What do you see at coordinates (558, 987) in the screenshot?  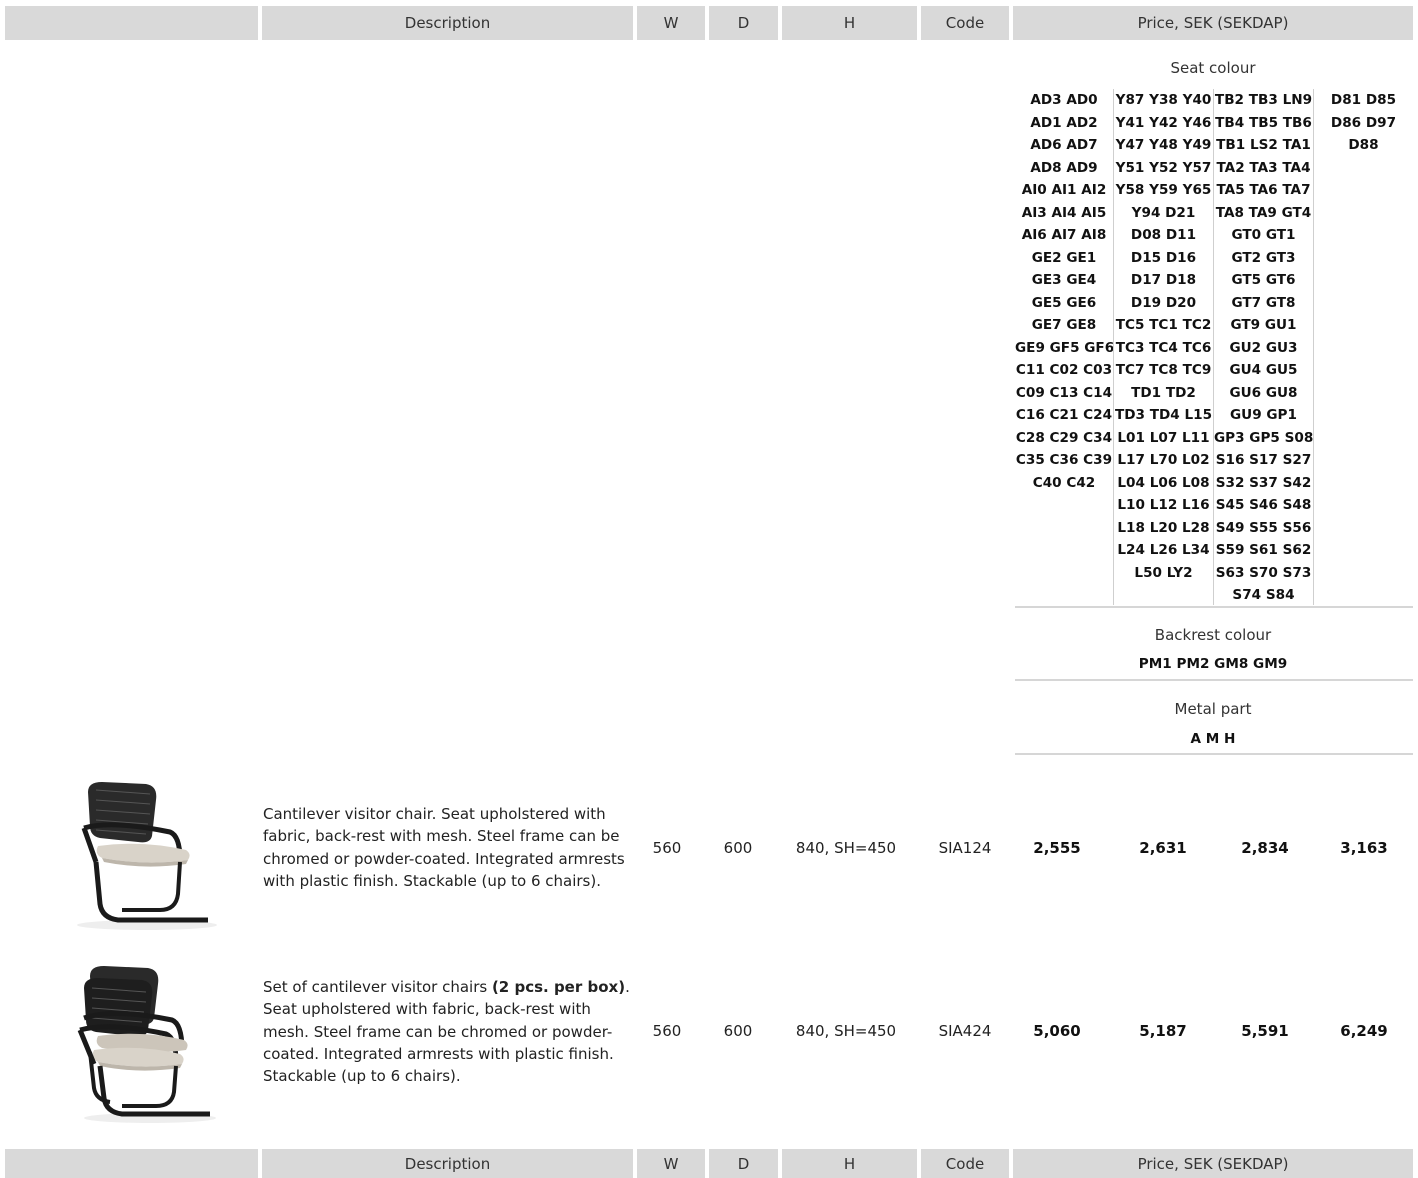 I see `description-emphasis: (2 pcs. per box)` at bounding box center [558, 987].